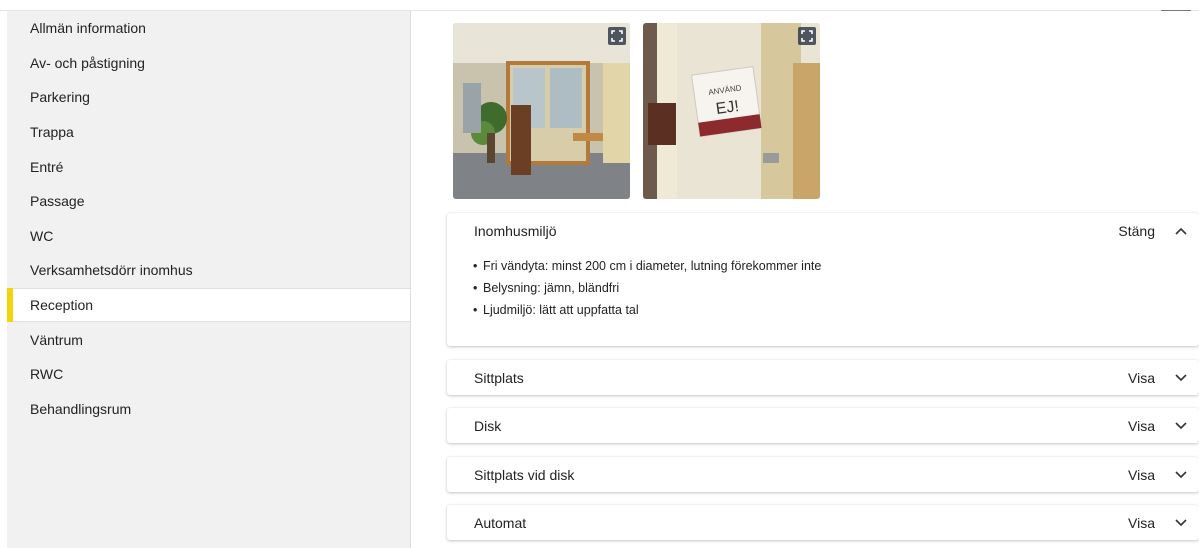  I want to click on sidebar-item-wc: WC, so click(208, 236).